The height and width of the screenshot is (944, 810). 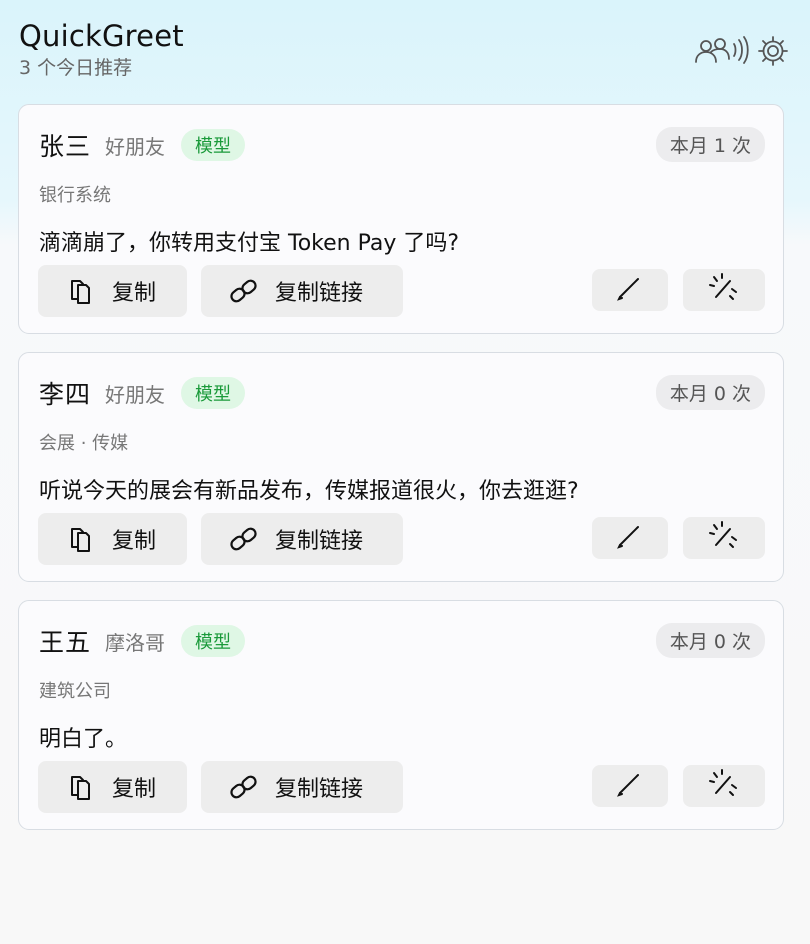 I want to click on contact-header: 王五 摩洛哥 模型, so click(x=142, y=641).